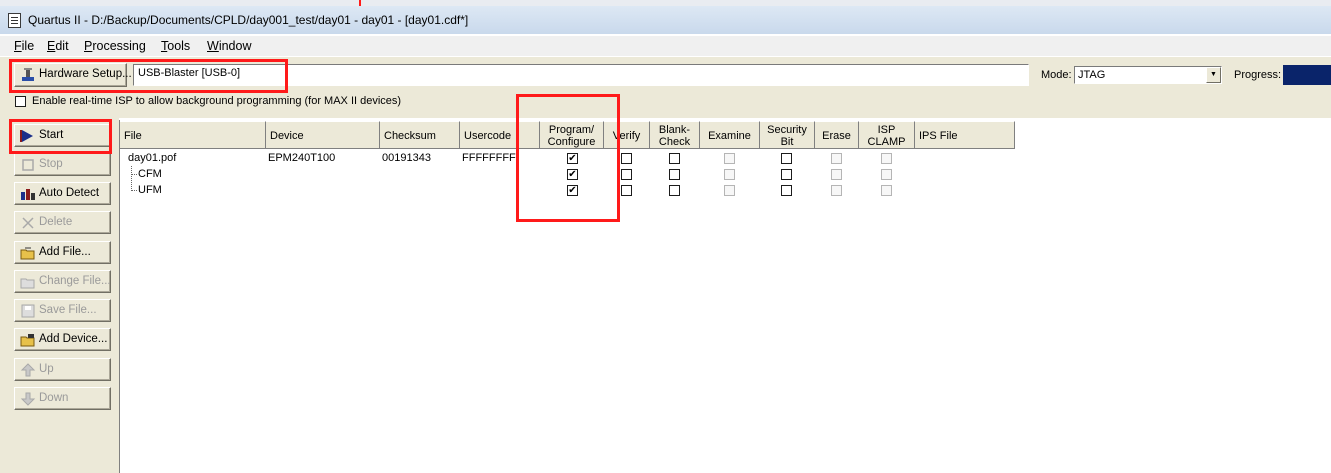  Describe the element at coordinates (28, 223) in the screenshot. I see `delete-icon` at that location.